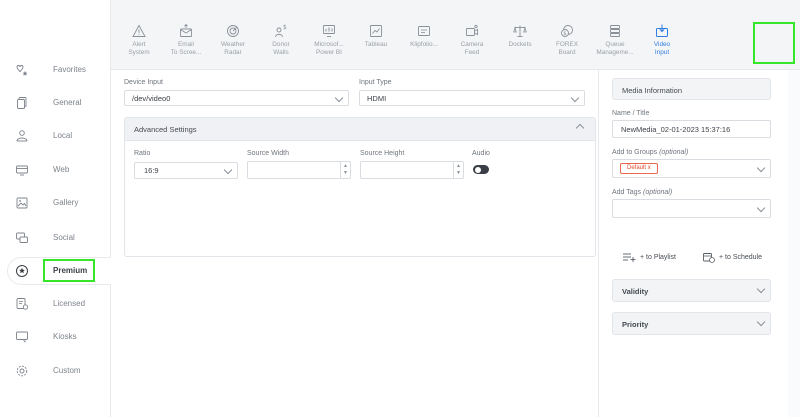 Image resolution: width=800 pixels, height=417 pixels. I want to click on nav-item-gallery: Gallery, so click(55, 203).